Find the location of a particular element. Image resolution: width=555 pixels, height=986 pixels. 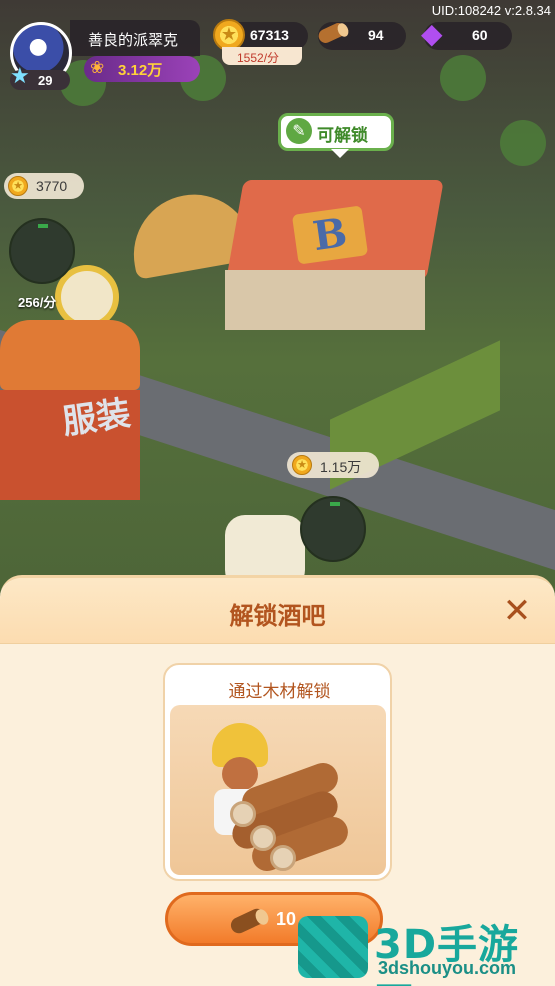

gem-icon: ◆ is located at coordinates (432, 33).